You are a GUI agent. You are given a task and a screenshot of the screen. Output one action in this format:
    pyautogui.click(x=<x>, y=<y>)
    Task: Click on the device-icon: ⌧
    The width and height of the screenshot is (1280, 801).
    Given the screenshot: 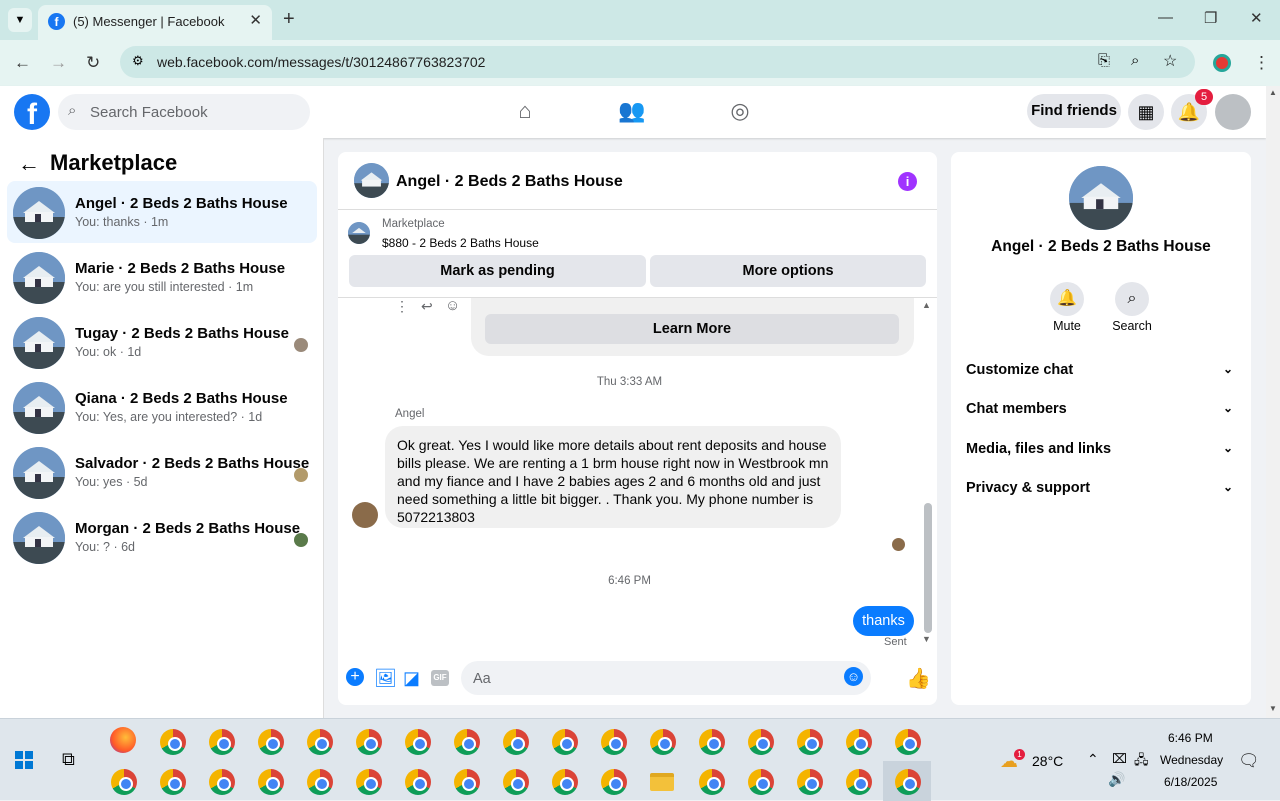 What is the action you would take?
    pyautogui.click(x=1119, y=759)
    